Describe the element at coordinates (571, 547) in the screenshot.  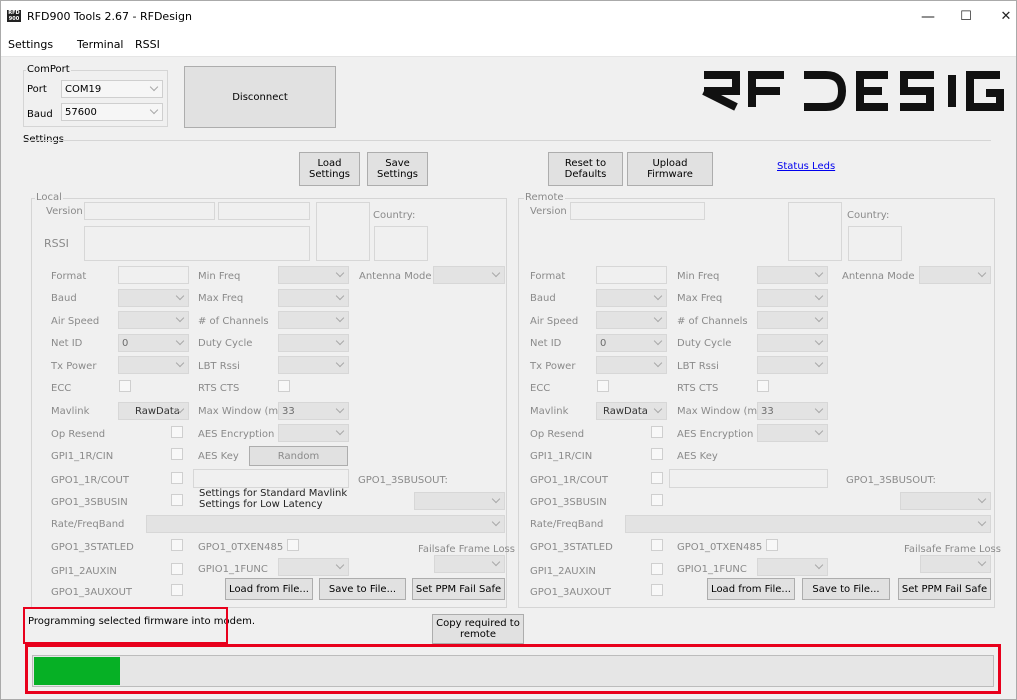
I see `remote-statled-label: GPO1_3STATLED` at that location.